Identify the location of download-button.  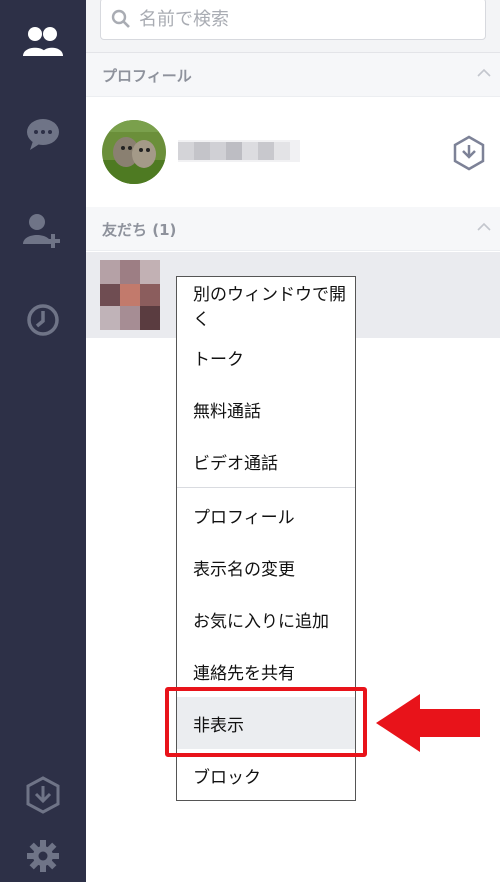
(43, 795).